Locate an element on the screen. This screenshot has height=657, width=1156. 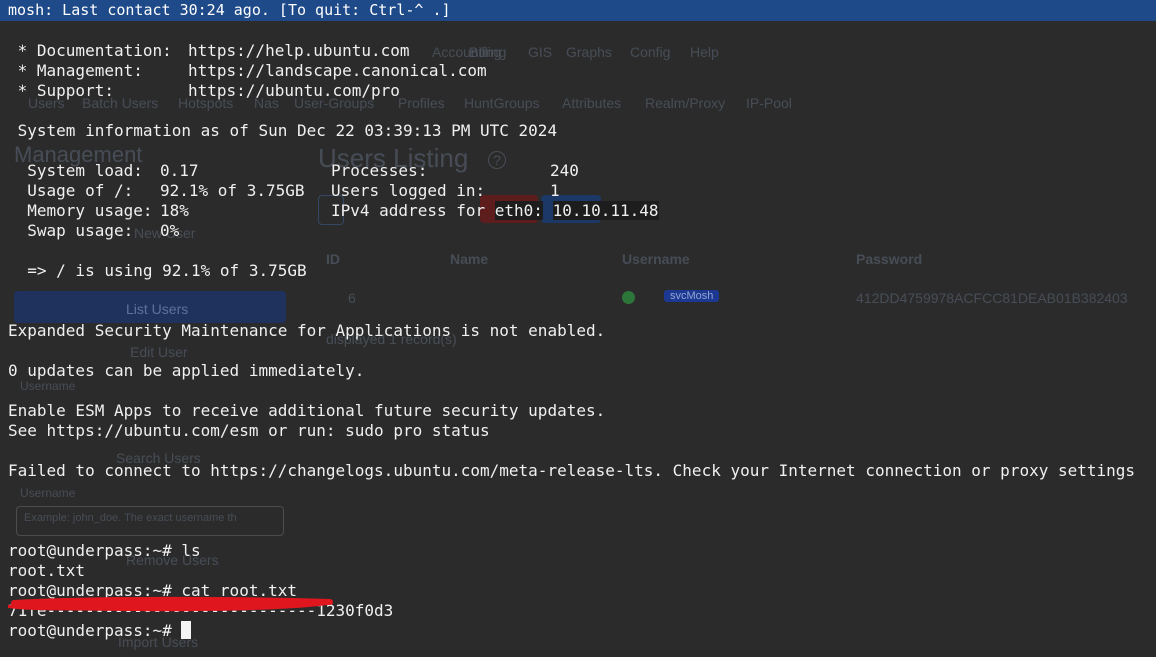
motd-support-label: * Support: is located at coordinates (61, 90).